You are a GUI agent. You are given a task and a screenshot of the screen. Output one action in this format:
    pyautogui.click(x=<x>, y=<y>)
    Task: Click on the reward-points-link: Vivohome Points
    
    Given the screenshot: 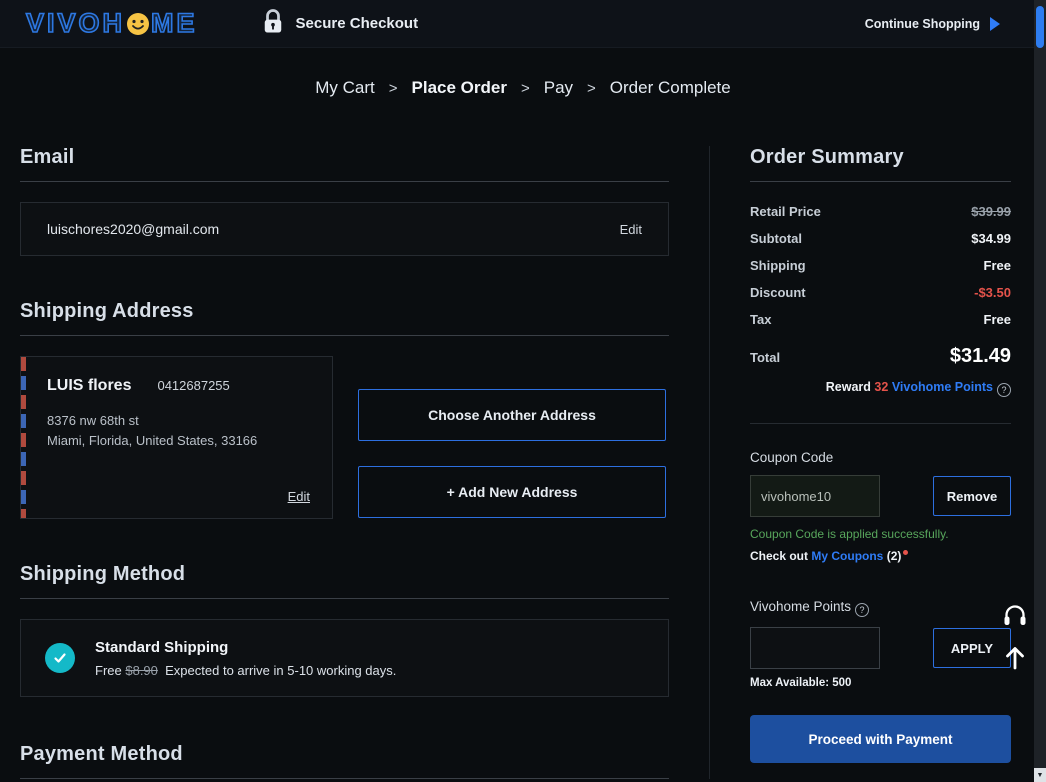 What is the action you would take?
    pyautogui.click(x=942, y=387)
    